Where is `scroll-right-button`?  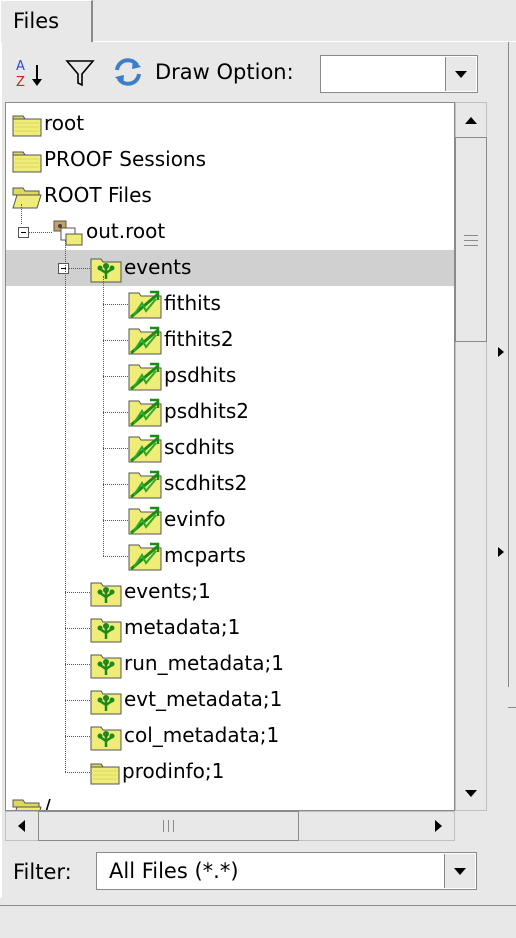
scroll-right-button is located at coordinates (438, 826).